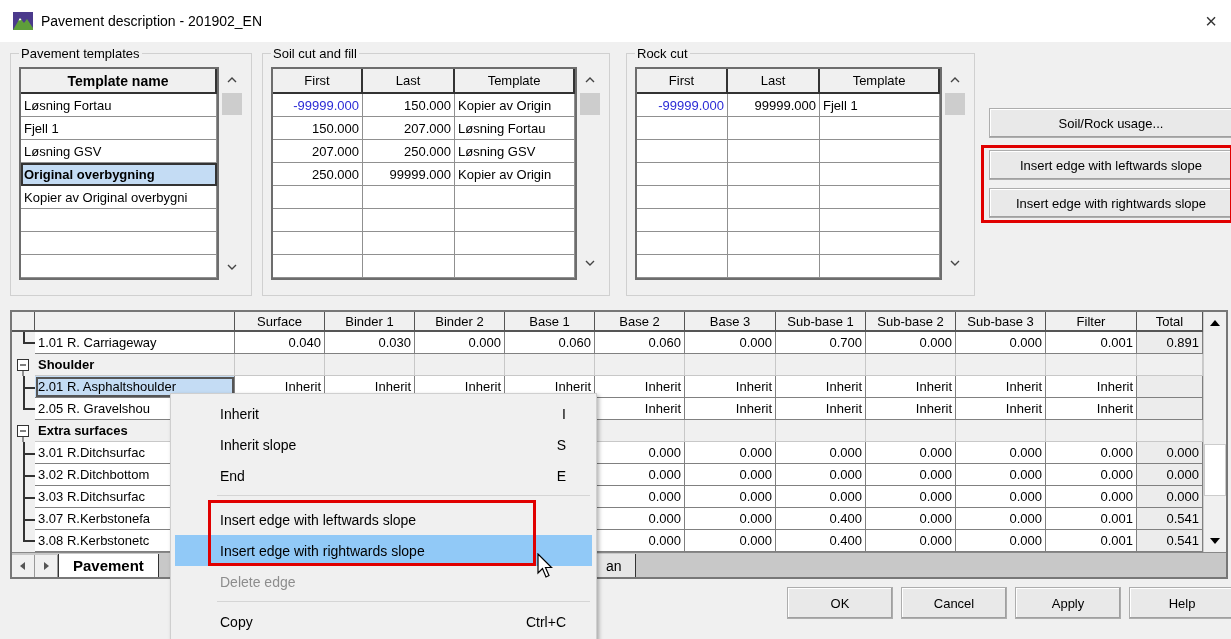 The height and width of the screenshot is (639, 1231). Describe the element at coordinates (370, 322) in the screenshot. I see `column-header: Binder 1` at that location.